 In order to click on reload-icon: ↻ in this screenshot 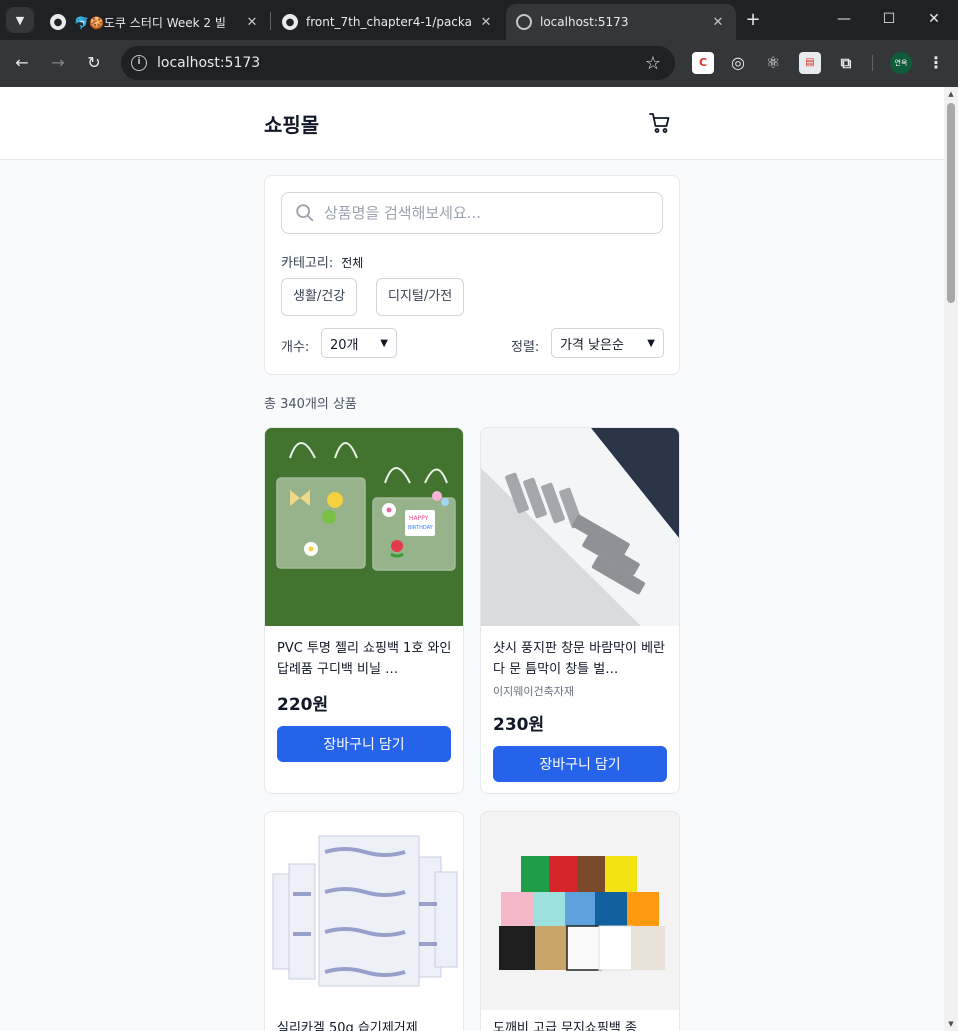, I will do `click(94, 62)`.